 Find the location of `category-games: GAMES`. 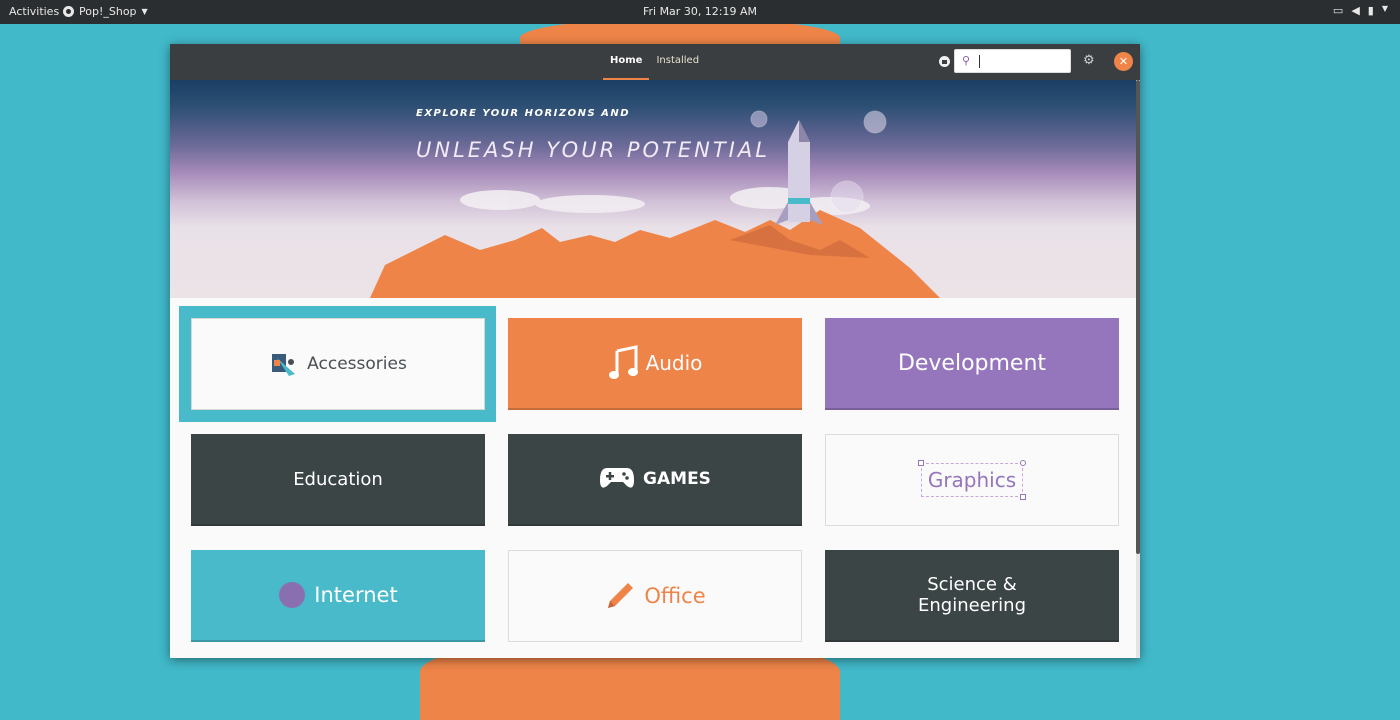

category-games: GAMES is located at coordinates (655, 480).